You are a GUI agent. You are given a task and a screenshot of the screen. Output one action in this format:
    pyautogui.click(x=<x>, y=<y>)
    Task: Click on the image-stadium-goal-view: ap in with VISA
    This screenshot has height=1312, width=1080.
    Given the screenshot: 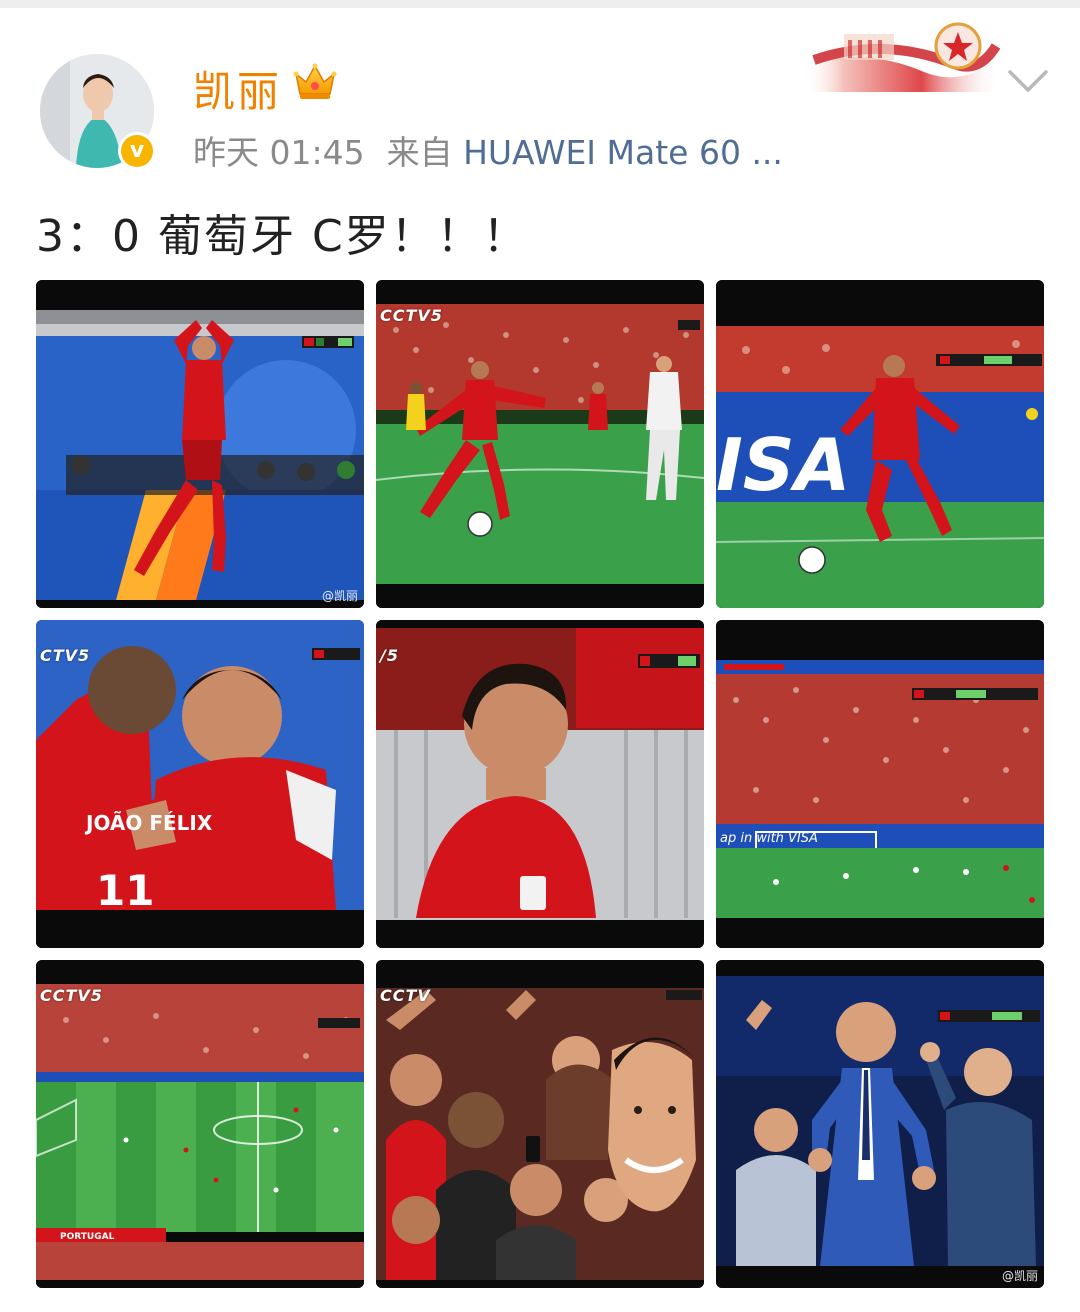 What is the action you would take?
    pyautogui.click(x=880, y=784)
    